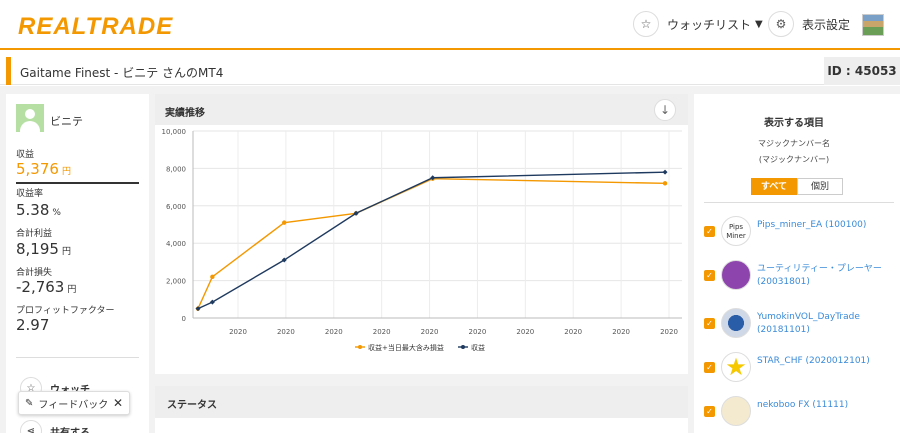 The image size is (900, 433). What do you see at coordinates (29, 403) in the screenshot?
I see `edit-icon: ✎` at bounding box center [29, 403].